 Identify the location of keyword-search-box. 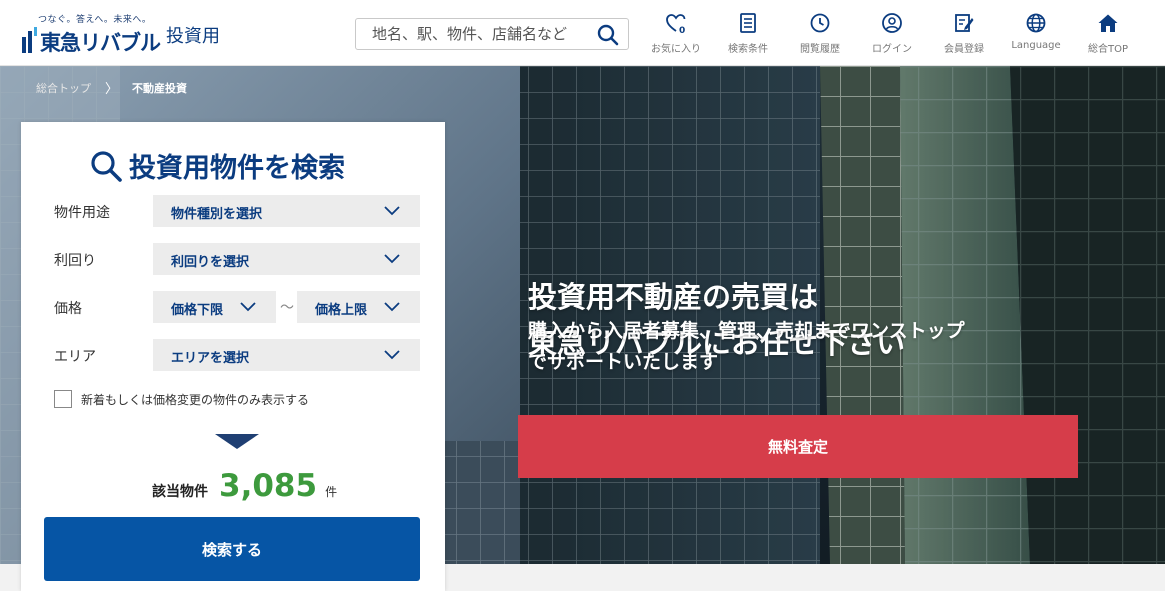
(492, 34).